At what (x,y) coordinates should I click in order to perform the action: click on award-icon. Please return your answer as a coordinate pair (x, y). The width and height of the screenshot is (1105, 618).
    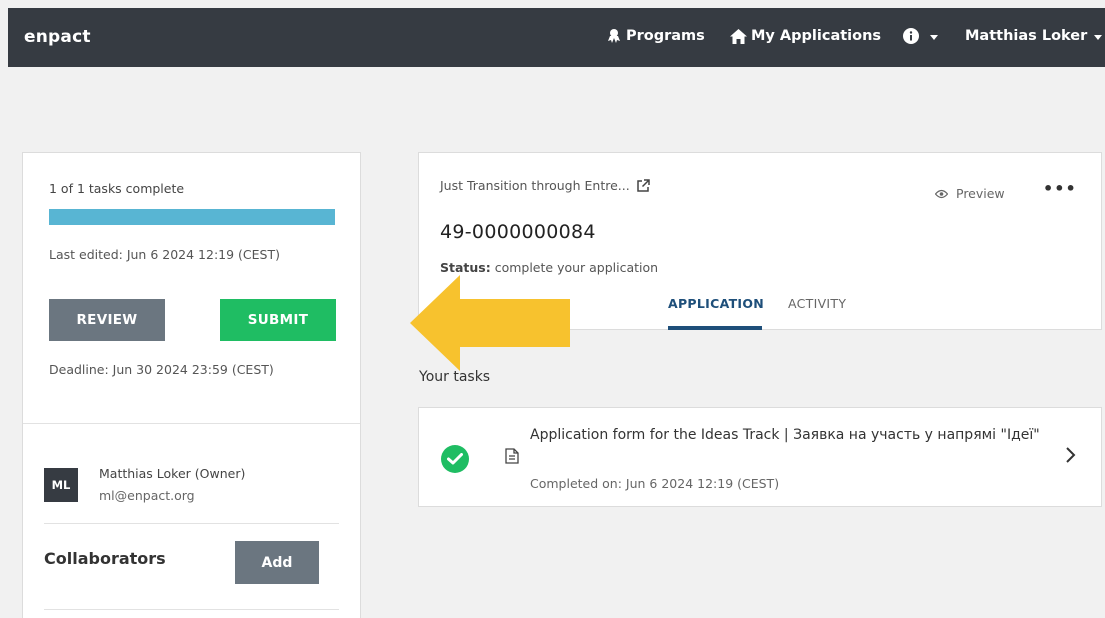
    Looking at the image, I should click on (614, 36).